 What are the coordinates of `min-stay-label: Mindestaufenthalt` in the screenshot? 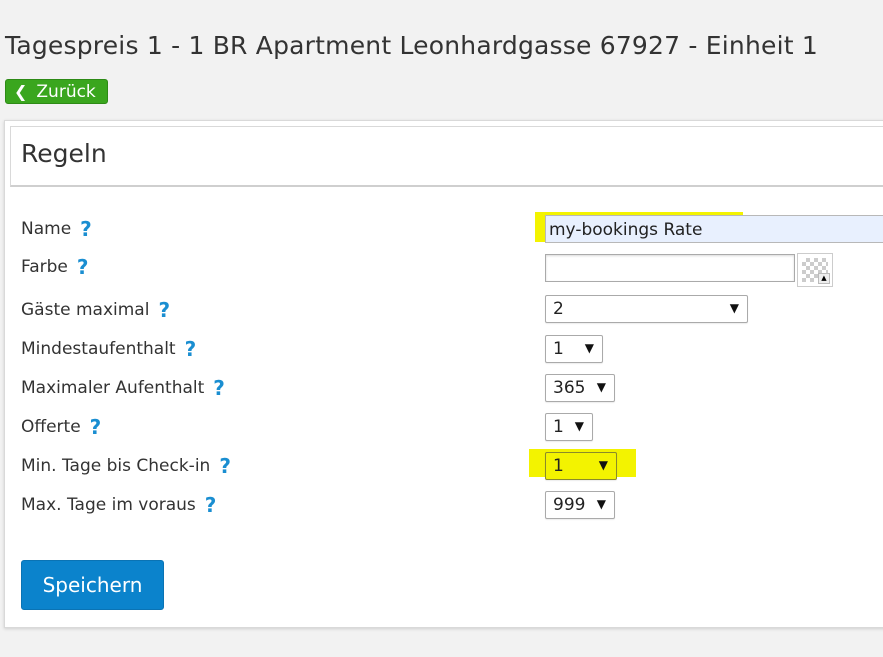 It's located at (98, 349).